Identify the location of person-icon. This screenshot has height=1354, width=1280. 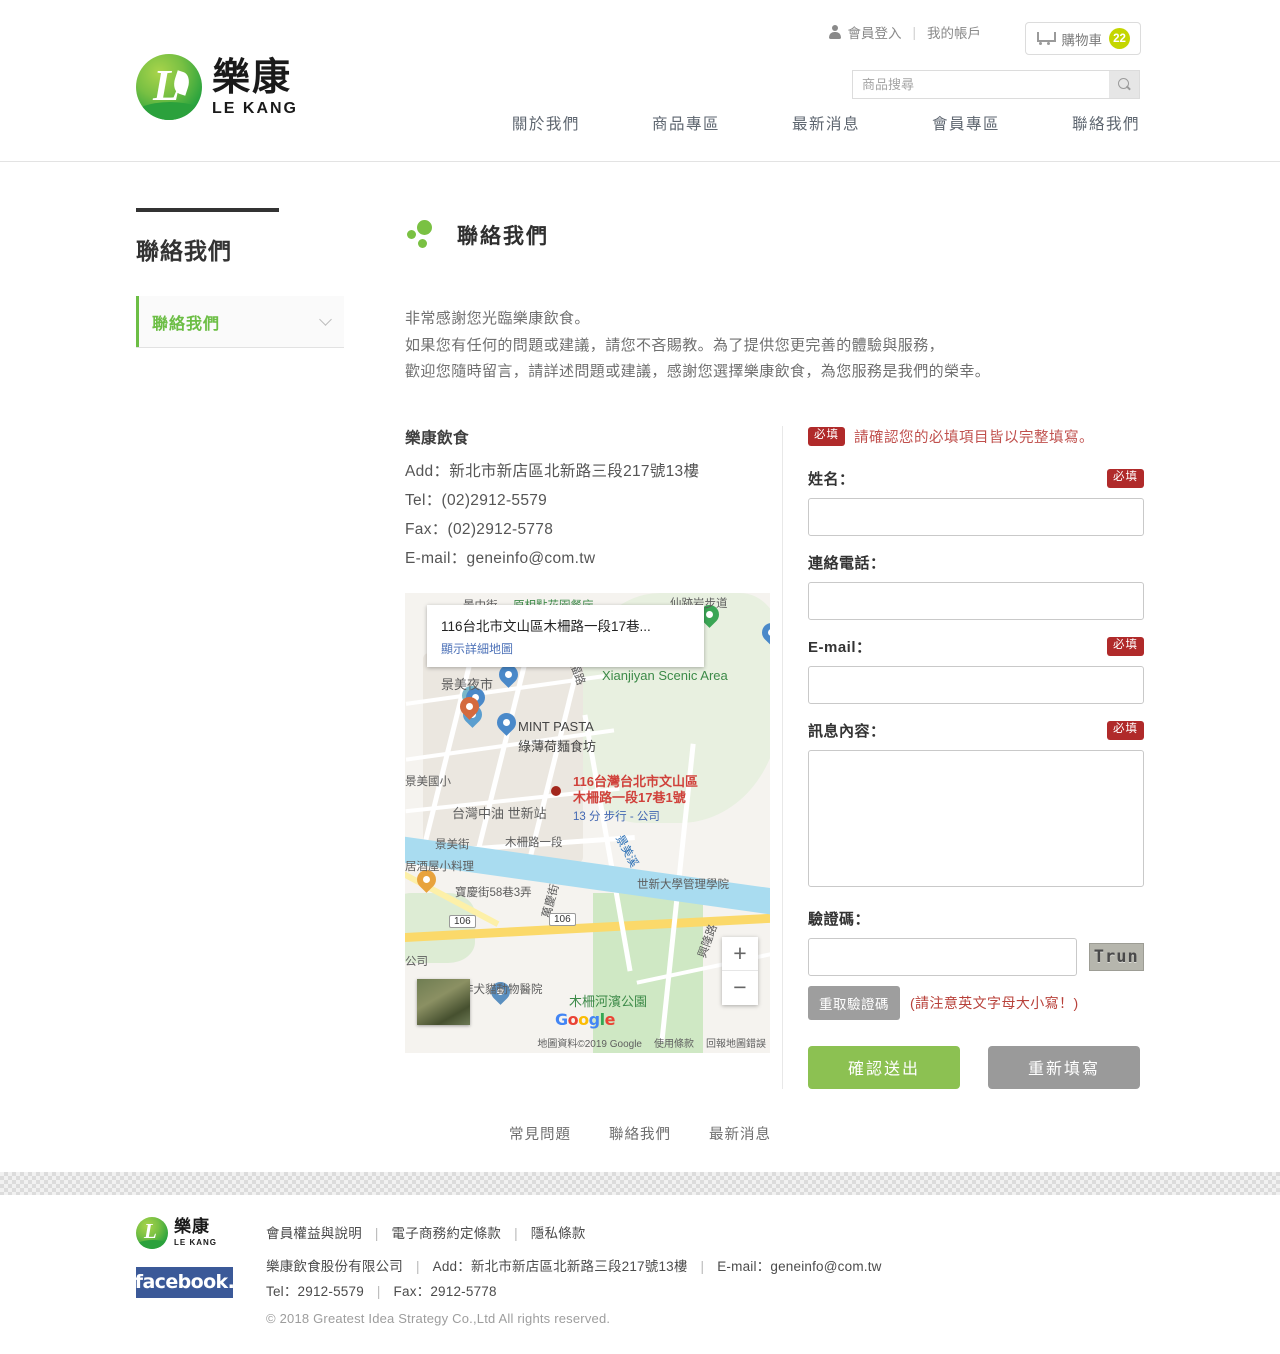
(834, 32).